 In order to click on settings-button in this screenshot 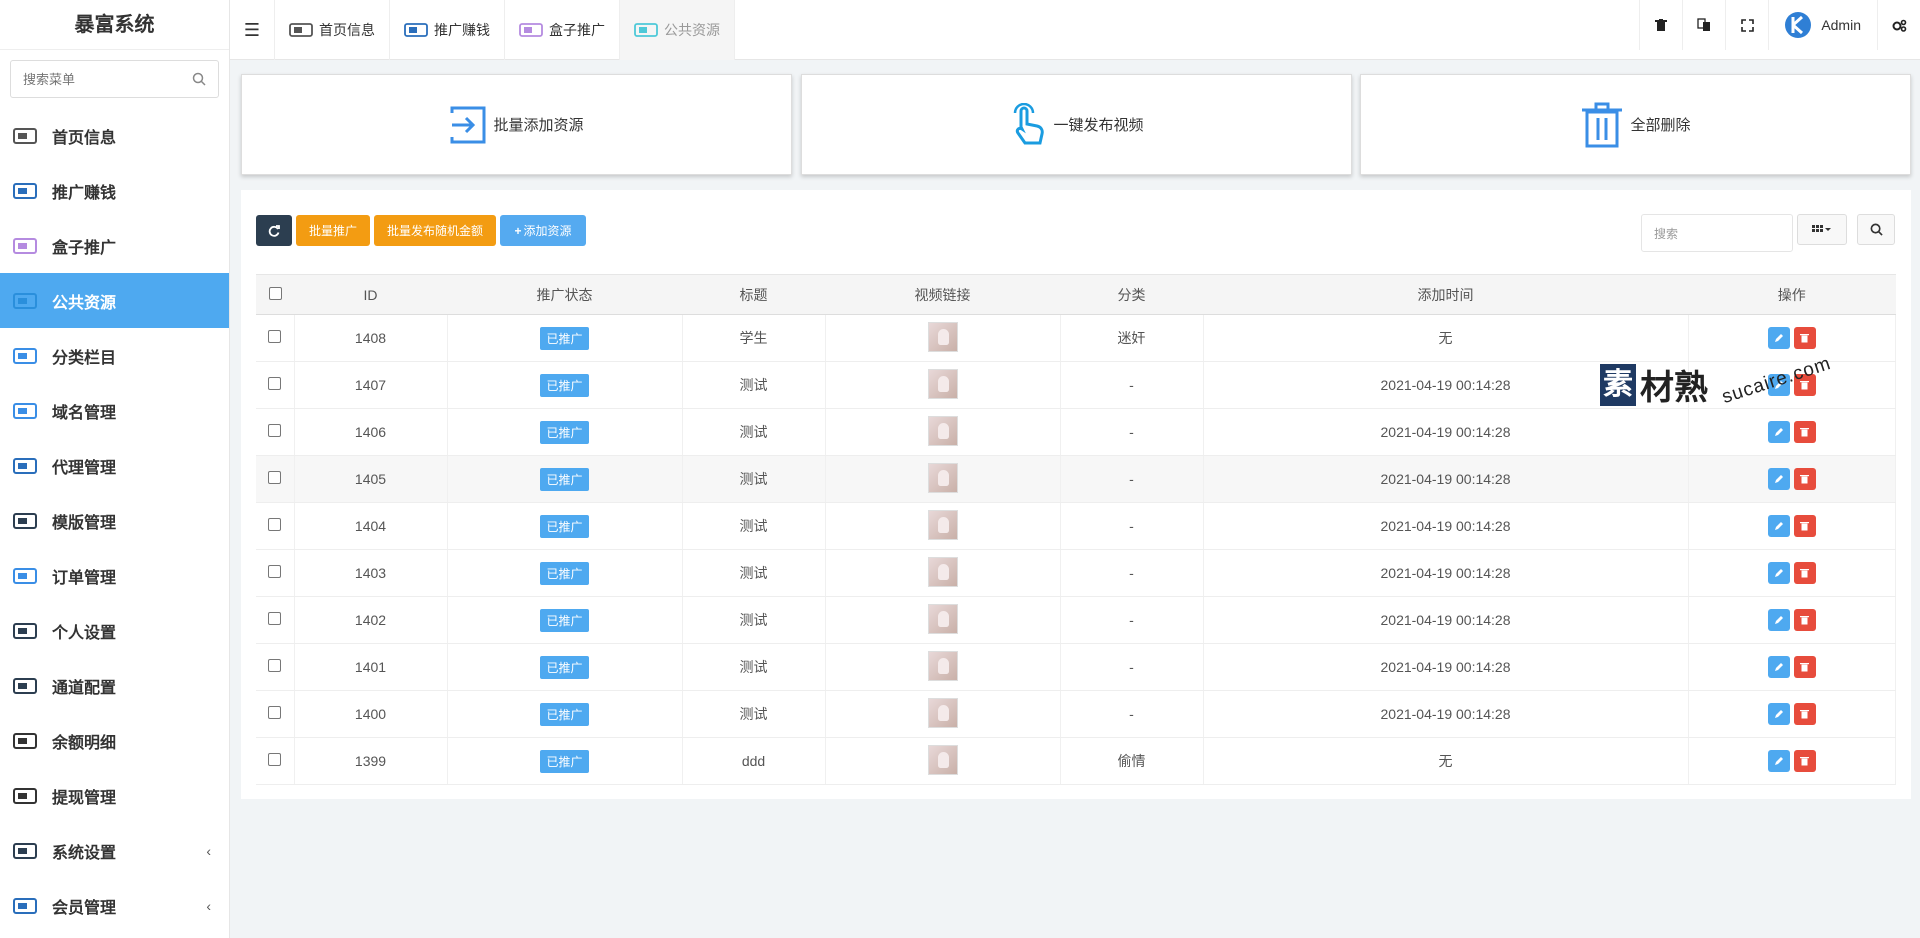, I will do `click(1898, 25)`.